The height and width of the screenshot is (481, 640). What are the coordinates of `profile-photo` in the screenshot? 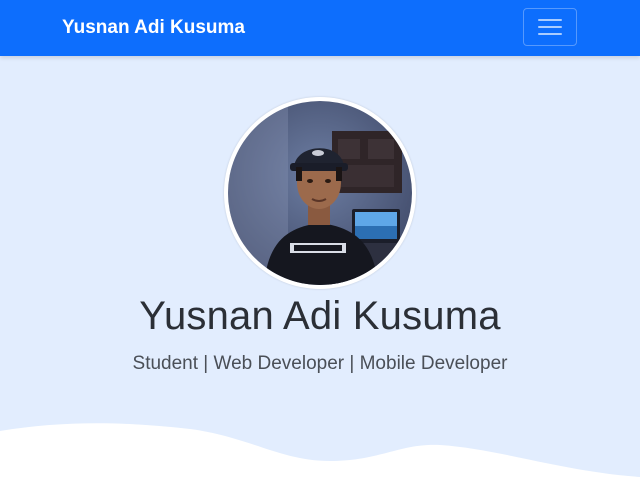 It's located at (320, 193).